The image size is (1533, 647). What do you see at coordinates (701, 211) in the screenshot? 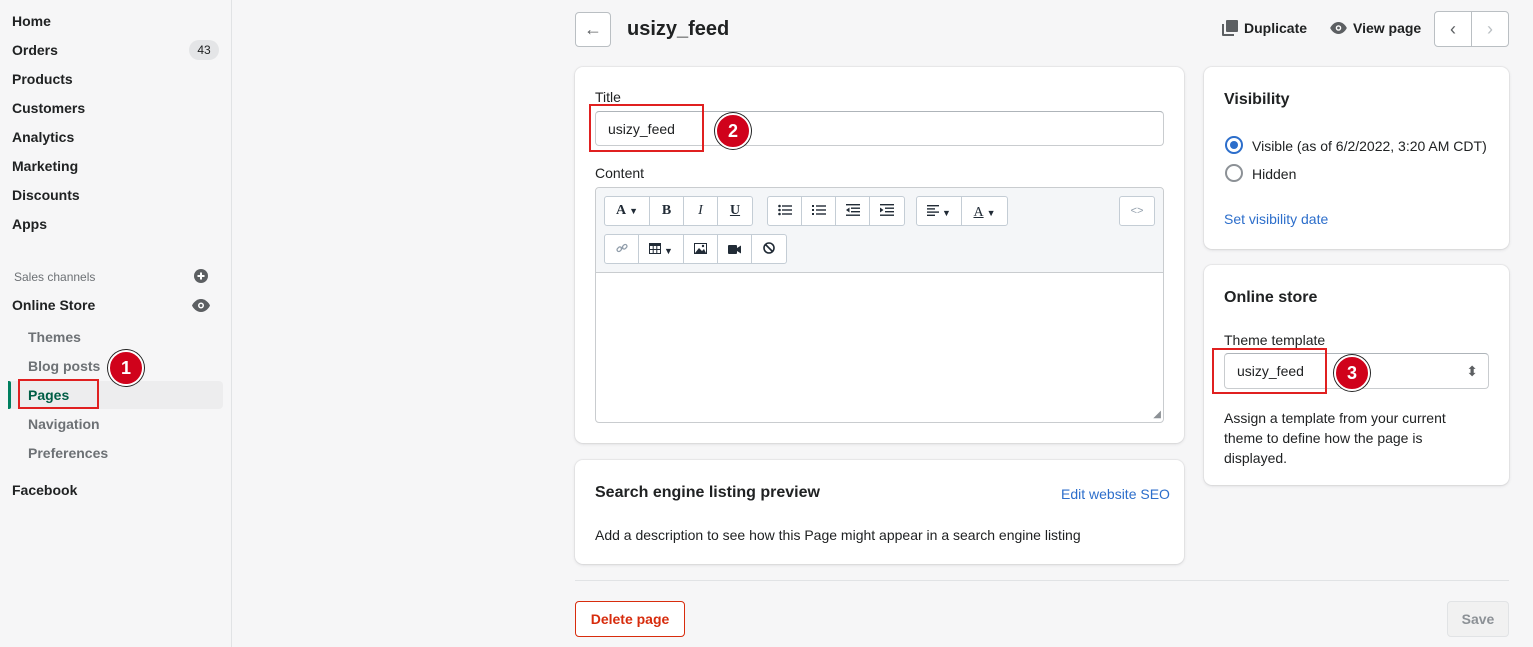
I see `italic-button: I` at bounding box center [701, 211].